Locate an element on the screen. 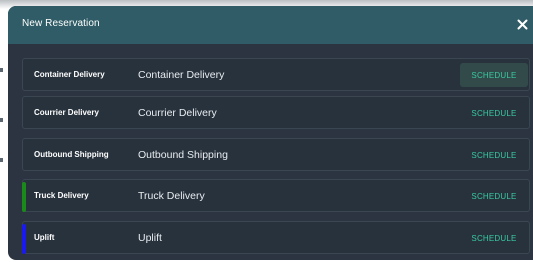  reservation-type-label: Uplift is located at coordinates (44, 237).